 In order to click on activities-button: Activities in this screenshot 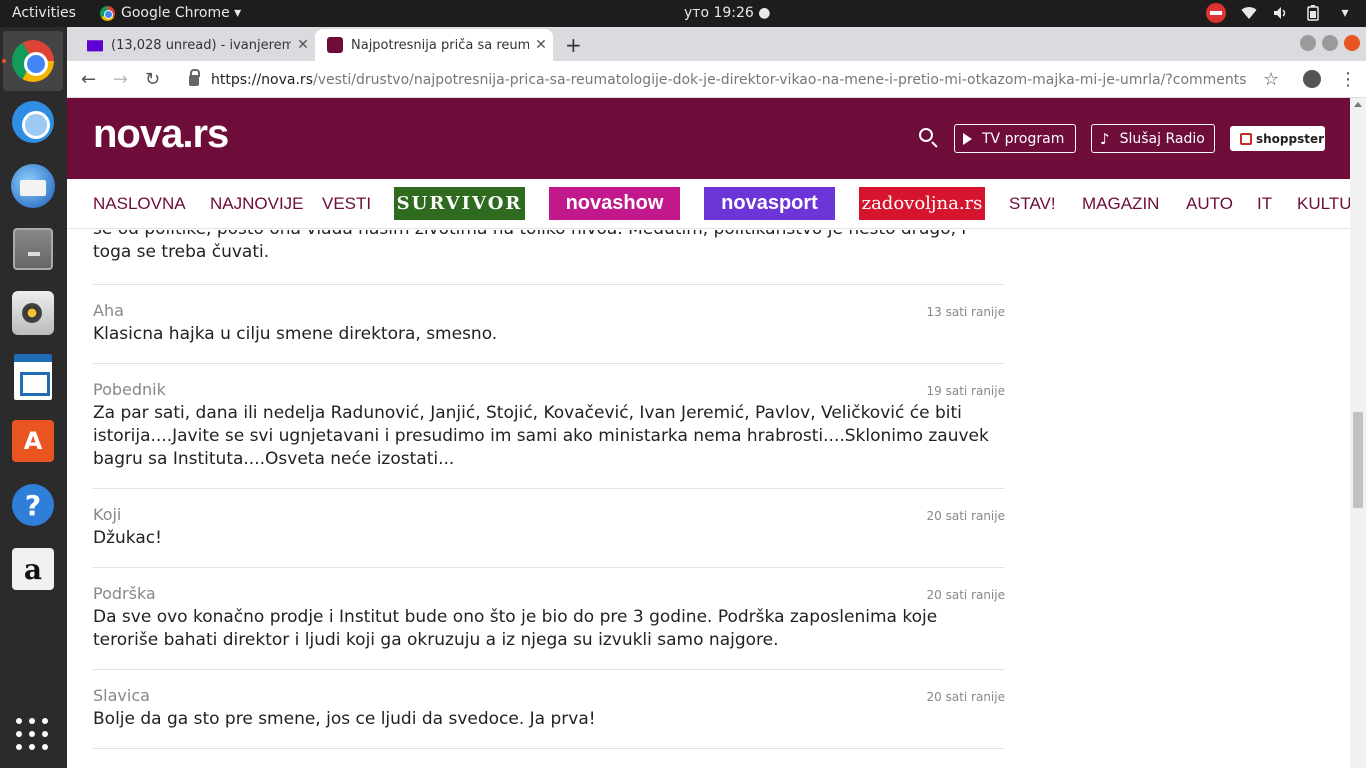, I will do `click(44, 13)`.